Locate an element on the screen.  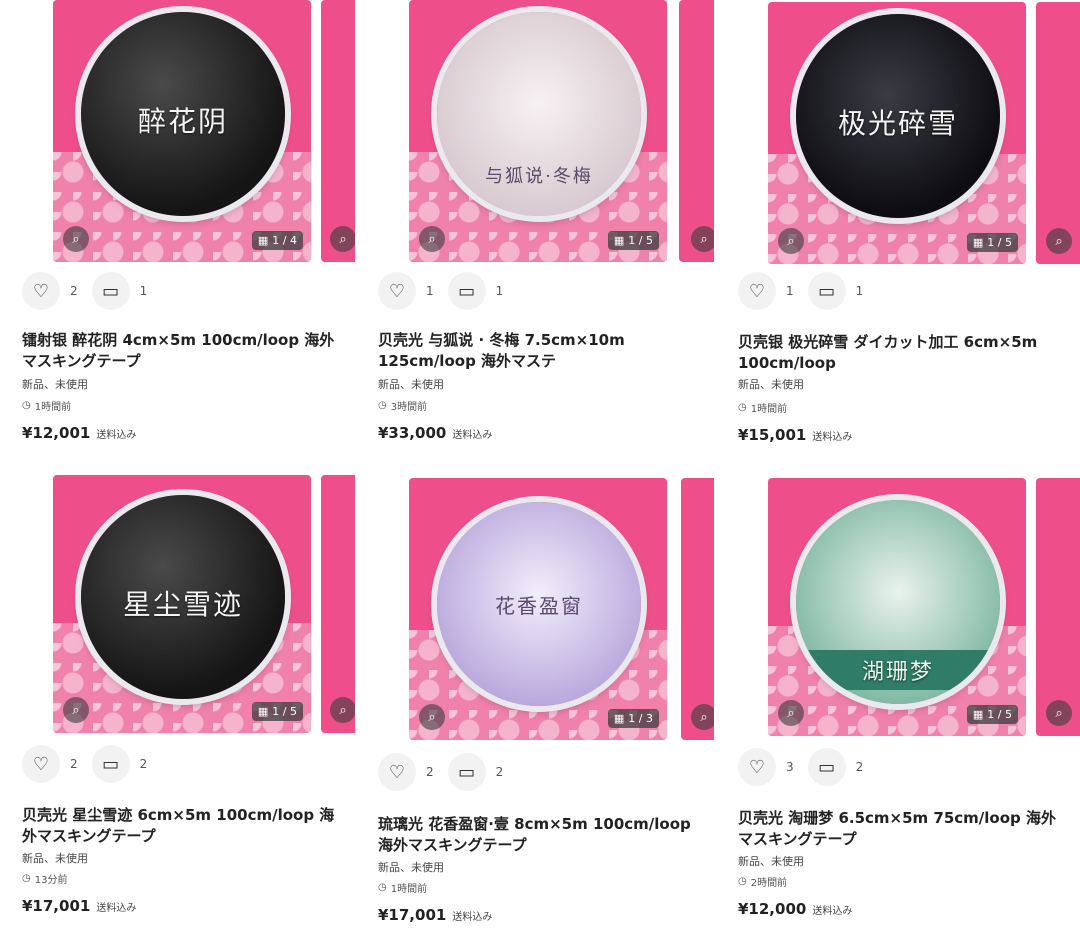
product-title: 琉璃光 花香盈窗·壹 8cm×5m 100cm/loop 海外マスキングテープ is located at coordinates (538, 835).